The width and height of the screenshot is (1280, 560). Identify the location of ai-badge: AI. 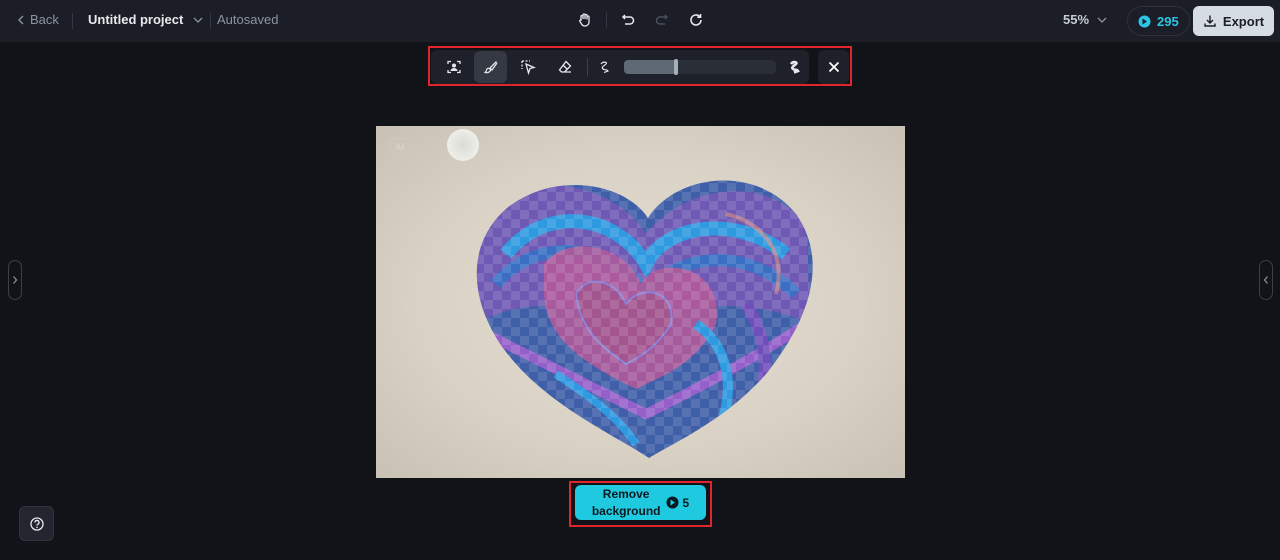
(399, 146).